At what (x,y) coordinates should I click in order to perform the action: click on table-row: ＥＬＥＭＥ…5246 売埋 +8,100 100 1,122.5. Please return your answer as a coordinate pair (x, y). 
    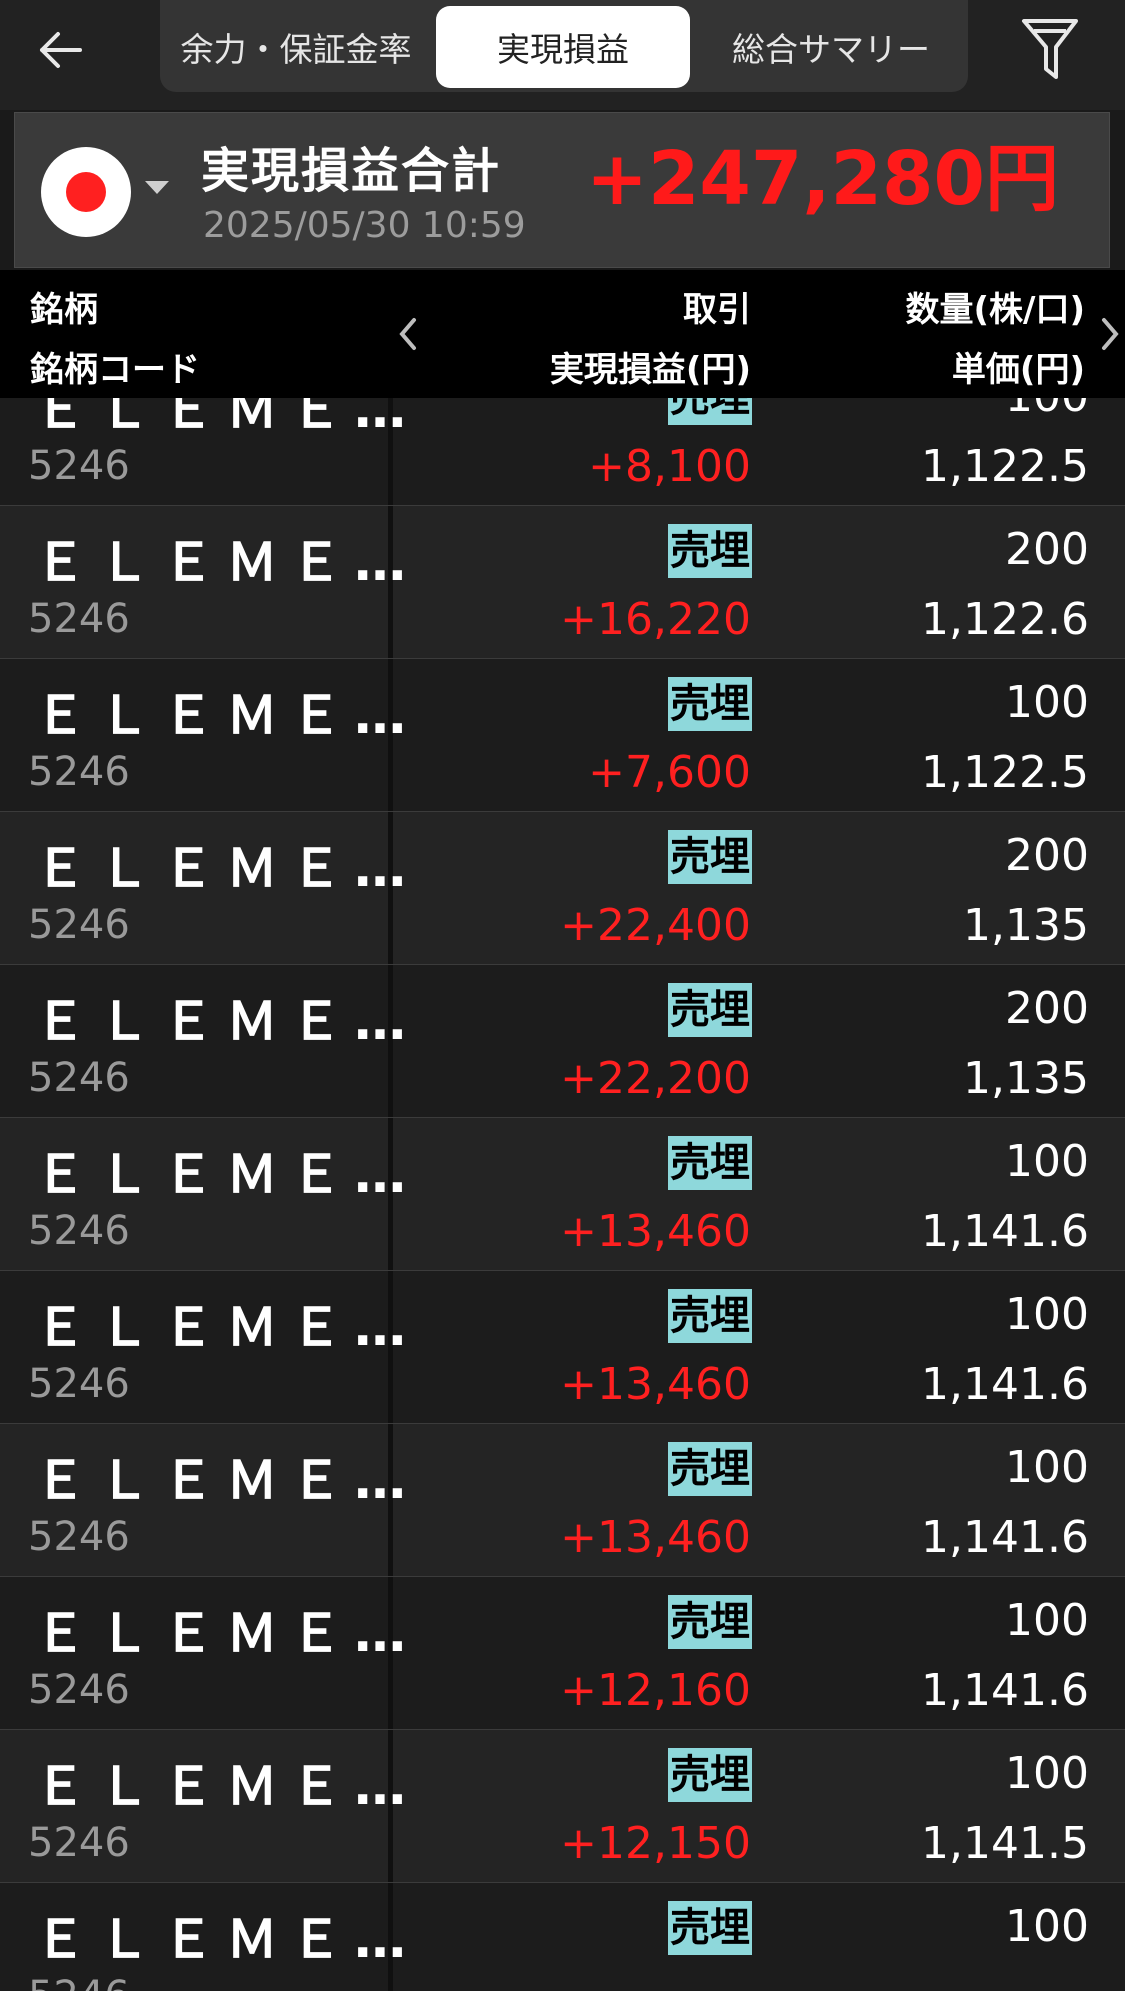
    Looking at the image, I should click on (562, 452).